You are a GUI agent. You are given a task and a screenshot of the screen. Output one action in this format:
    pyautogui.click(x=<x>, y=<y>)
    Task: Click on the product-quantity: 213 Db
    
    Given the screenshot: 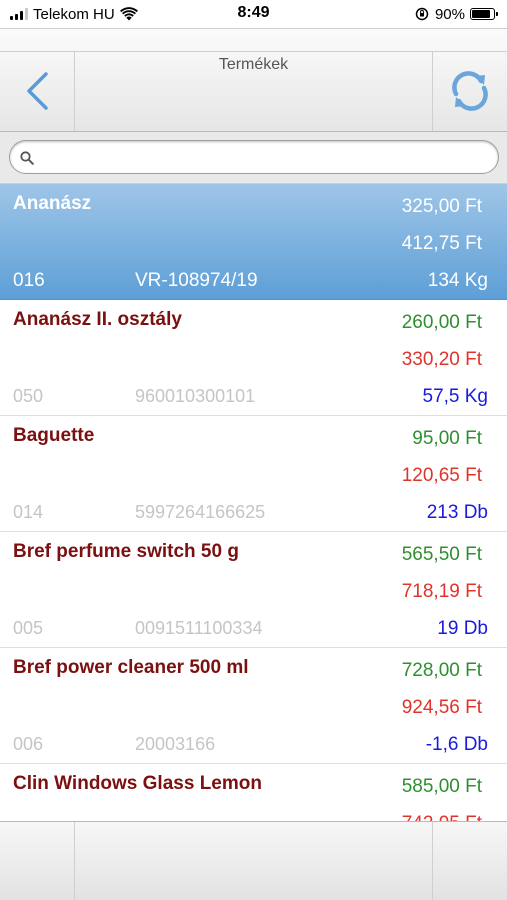 What is the action you would take?
    pyautogui.click(x=457, y=512)
    